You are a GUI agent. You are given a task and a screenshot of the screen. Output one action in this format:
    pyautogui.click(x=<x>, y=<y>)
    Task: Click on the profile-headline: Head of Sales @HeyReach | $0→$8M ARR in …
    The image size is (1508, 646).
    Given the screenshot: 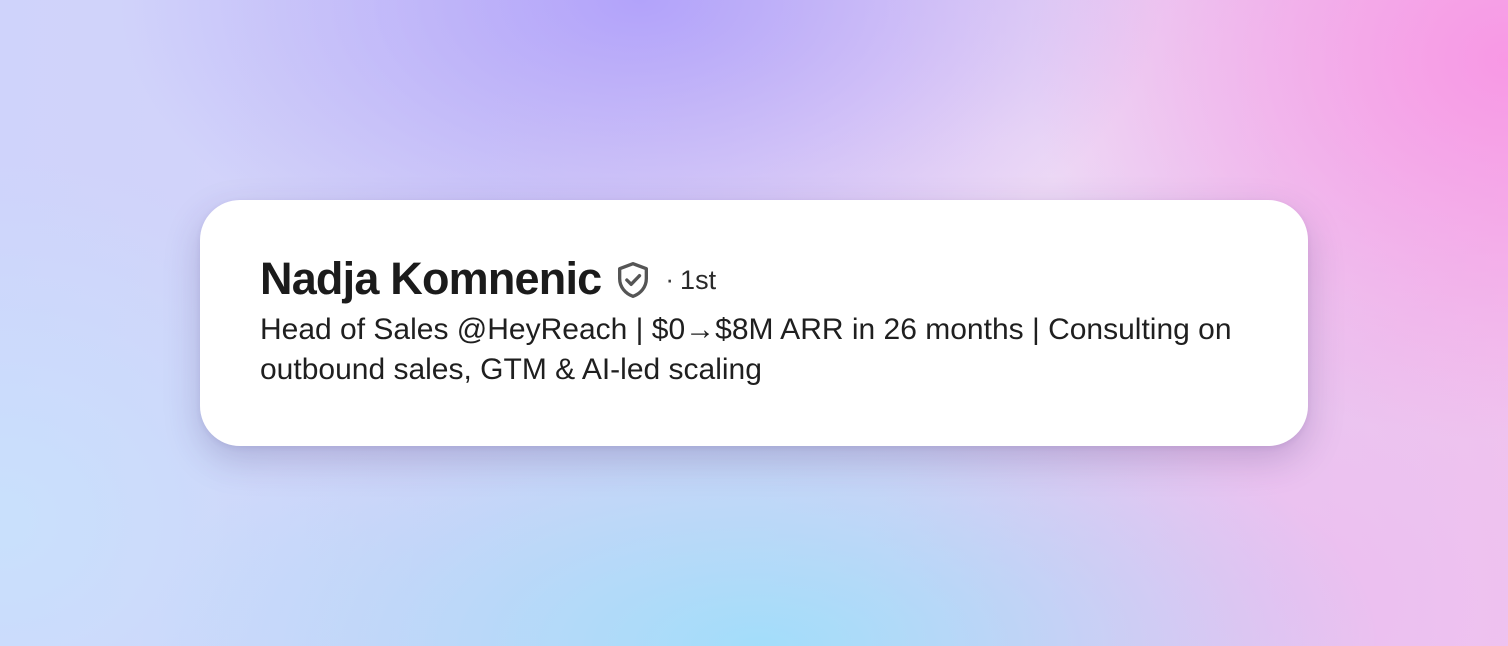 What is the action you would take?
    pyautogui.click(x=746, y=349)
    